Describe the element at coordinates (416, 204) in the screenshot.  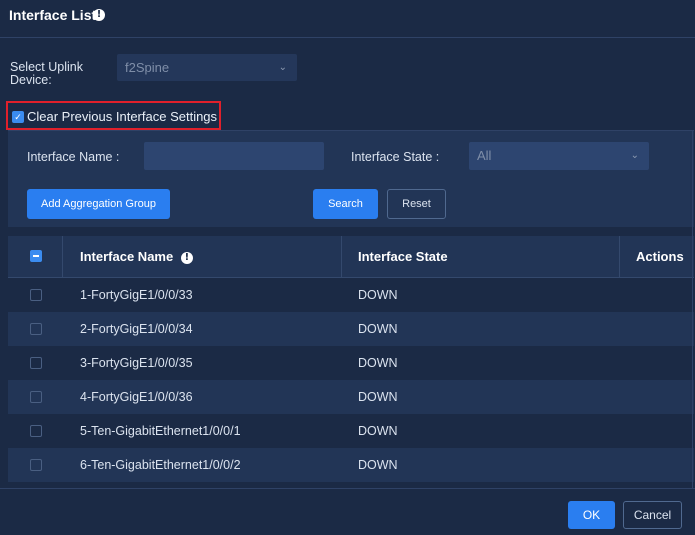
I see `reset-button: Reset` at that location.